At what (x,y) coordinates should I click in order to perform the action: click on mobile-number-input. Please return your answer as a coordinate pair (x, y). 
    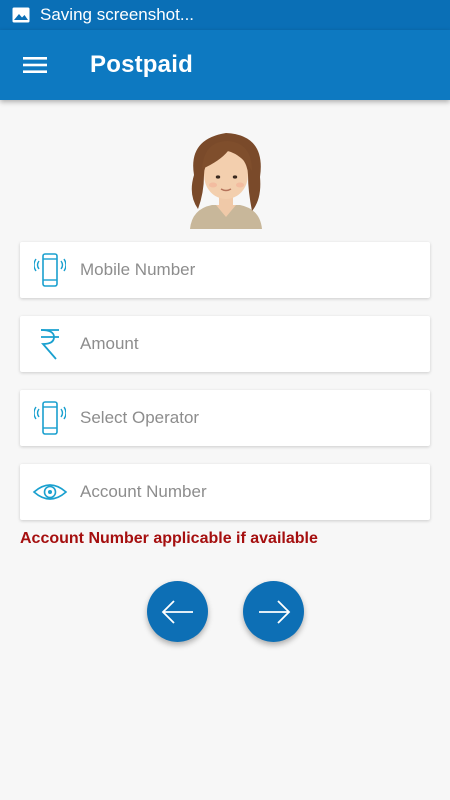
    Looking at the image, I should click on (245, 270).